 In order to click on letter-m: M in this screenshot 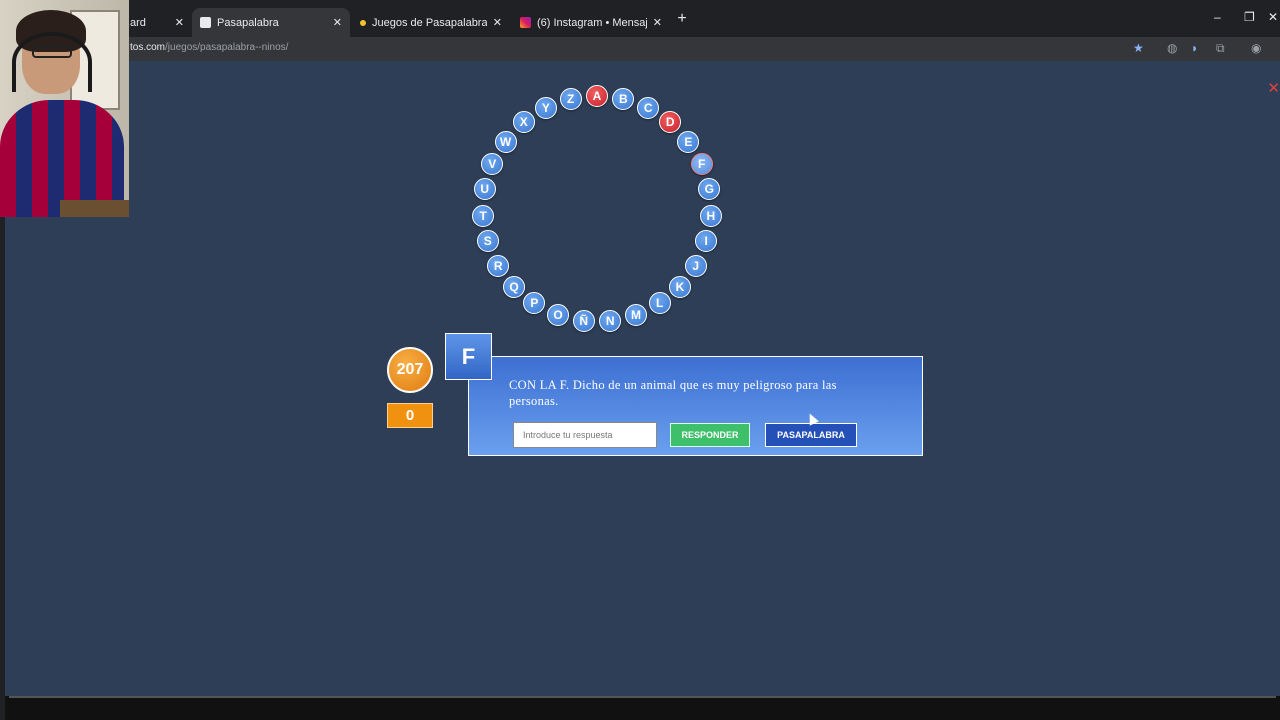, I will do `click(635, 315)`.